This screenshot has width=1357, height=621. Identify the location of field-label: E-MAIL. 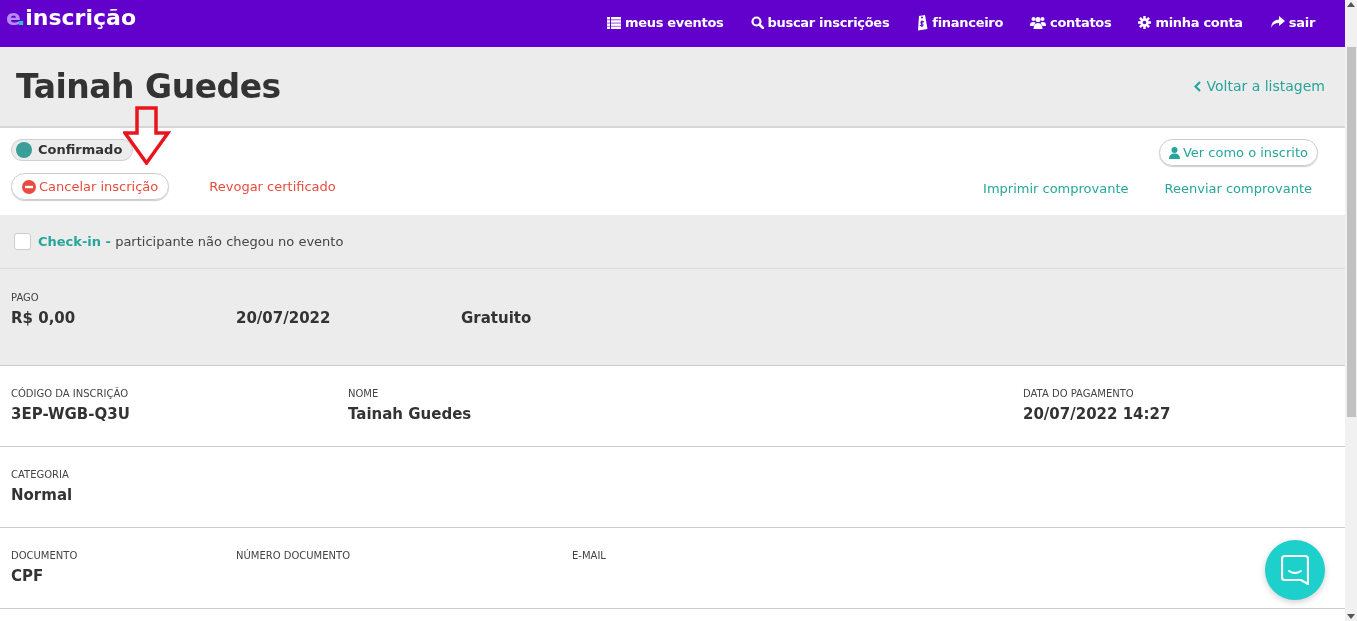
(589, 556).